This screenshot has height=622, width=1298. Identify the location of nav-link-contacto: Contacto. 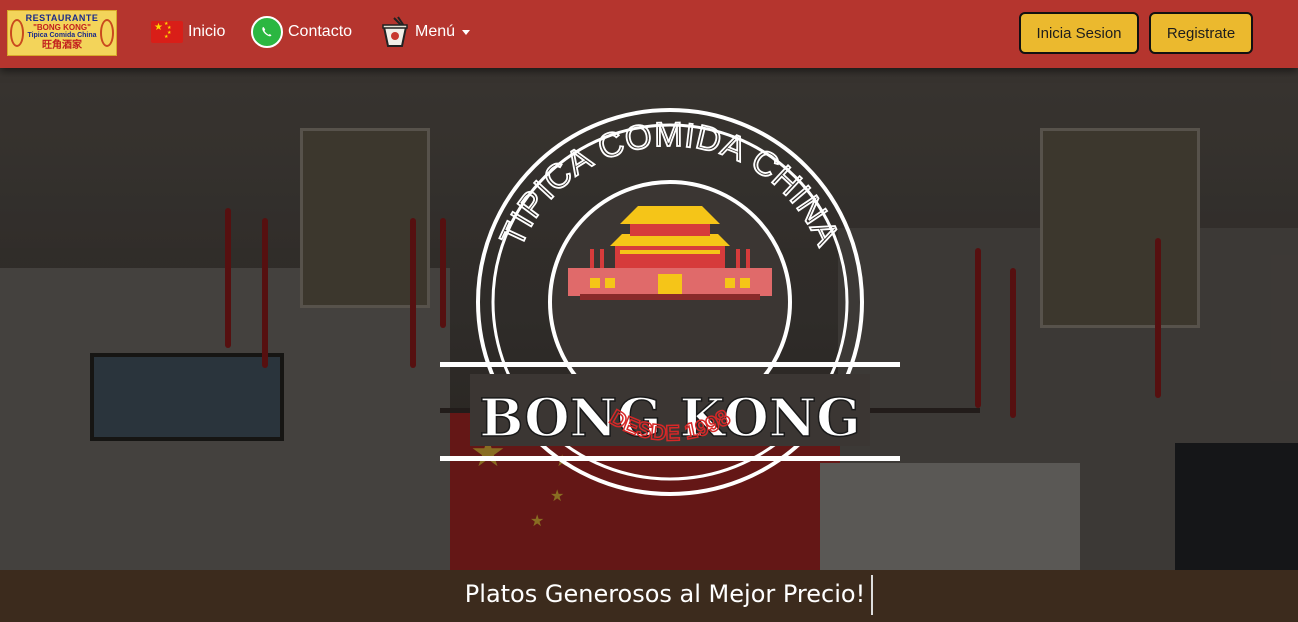
(301, 32).